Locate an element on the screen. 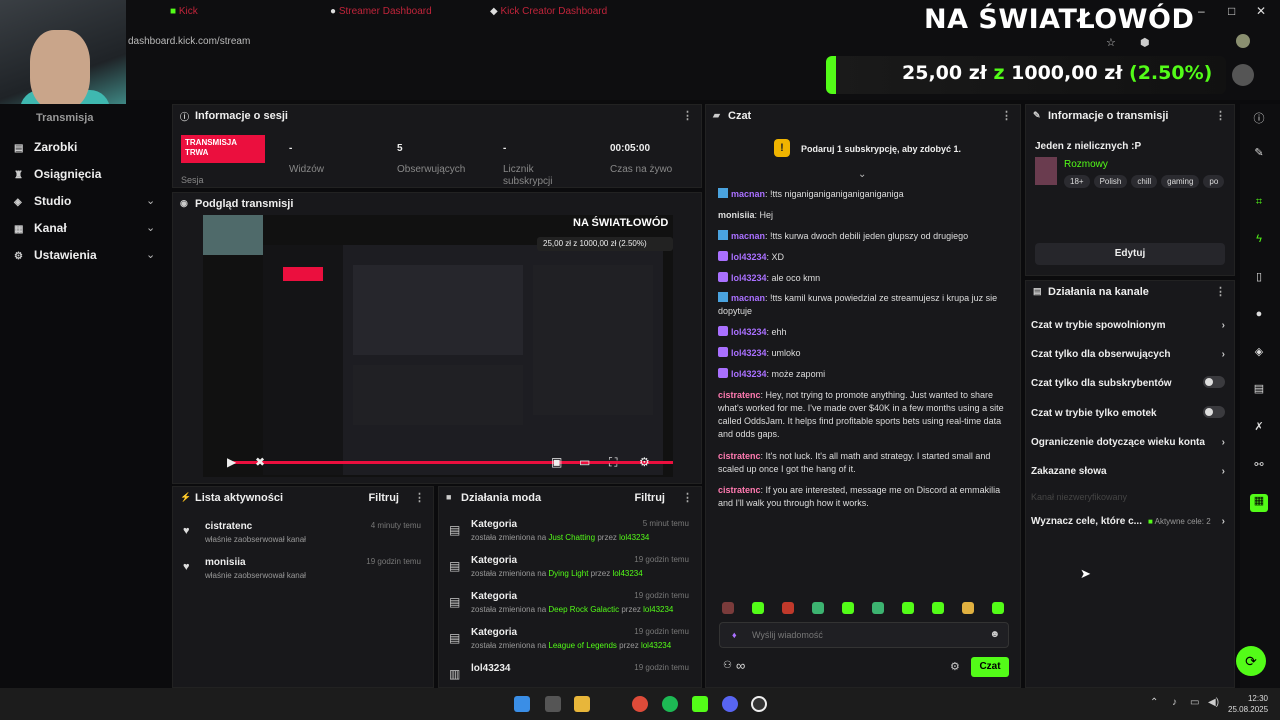 The width and height of the screenshot is (1280, 720). channel-action-row: Ograniczenie dotyczące wieku konta › is located at coordinates (1129, 442).